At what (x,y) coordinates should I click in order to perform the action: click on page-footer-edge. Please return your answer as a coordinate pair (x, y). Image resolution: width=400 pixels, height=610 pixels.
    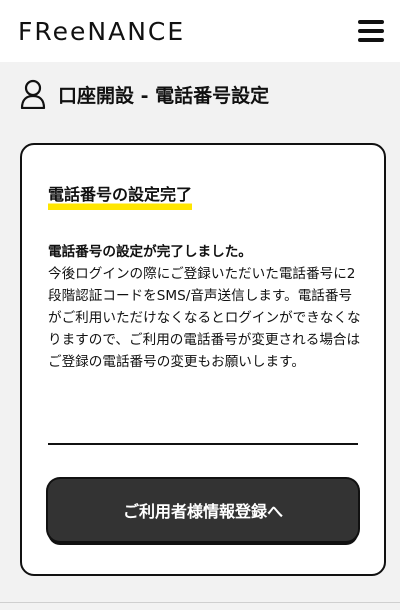
    Looking at the image, I should click on (200, 606).